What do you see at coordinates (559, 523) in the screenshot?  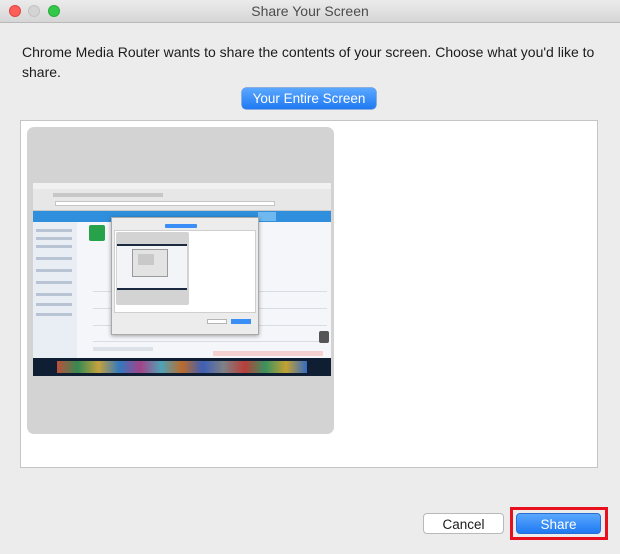 I see `share-button-highlight` at bounding box center [559, 523].